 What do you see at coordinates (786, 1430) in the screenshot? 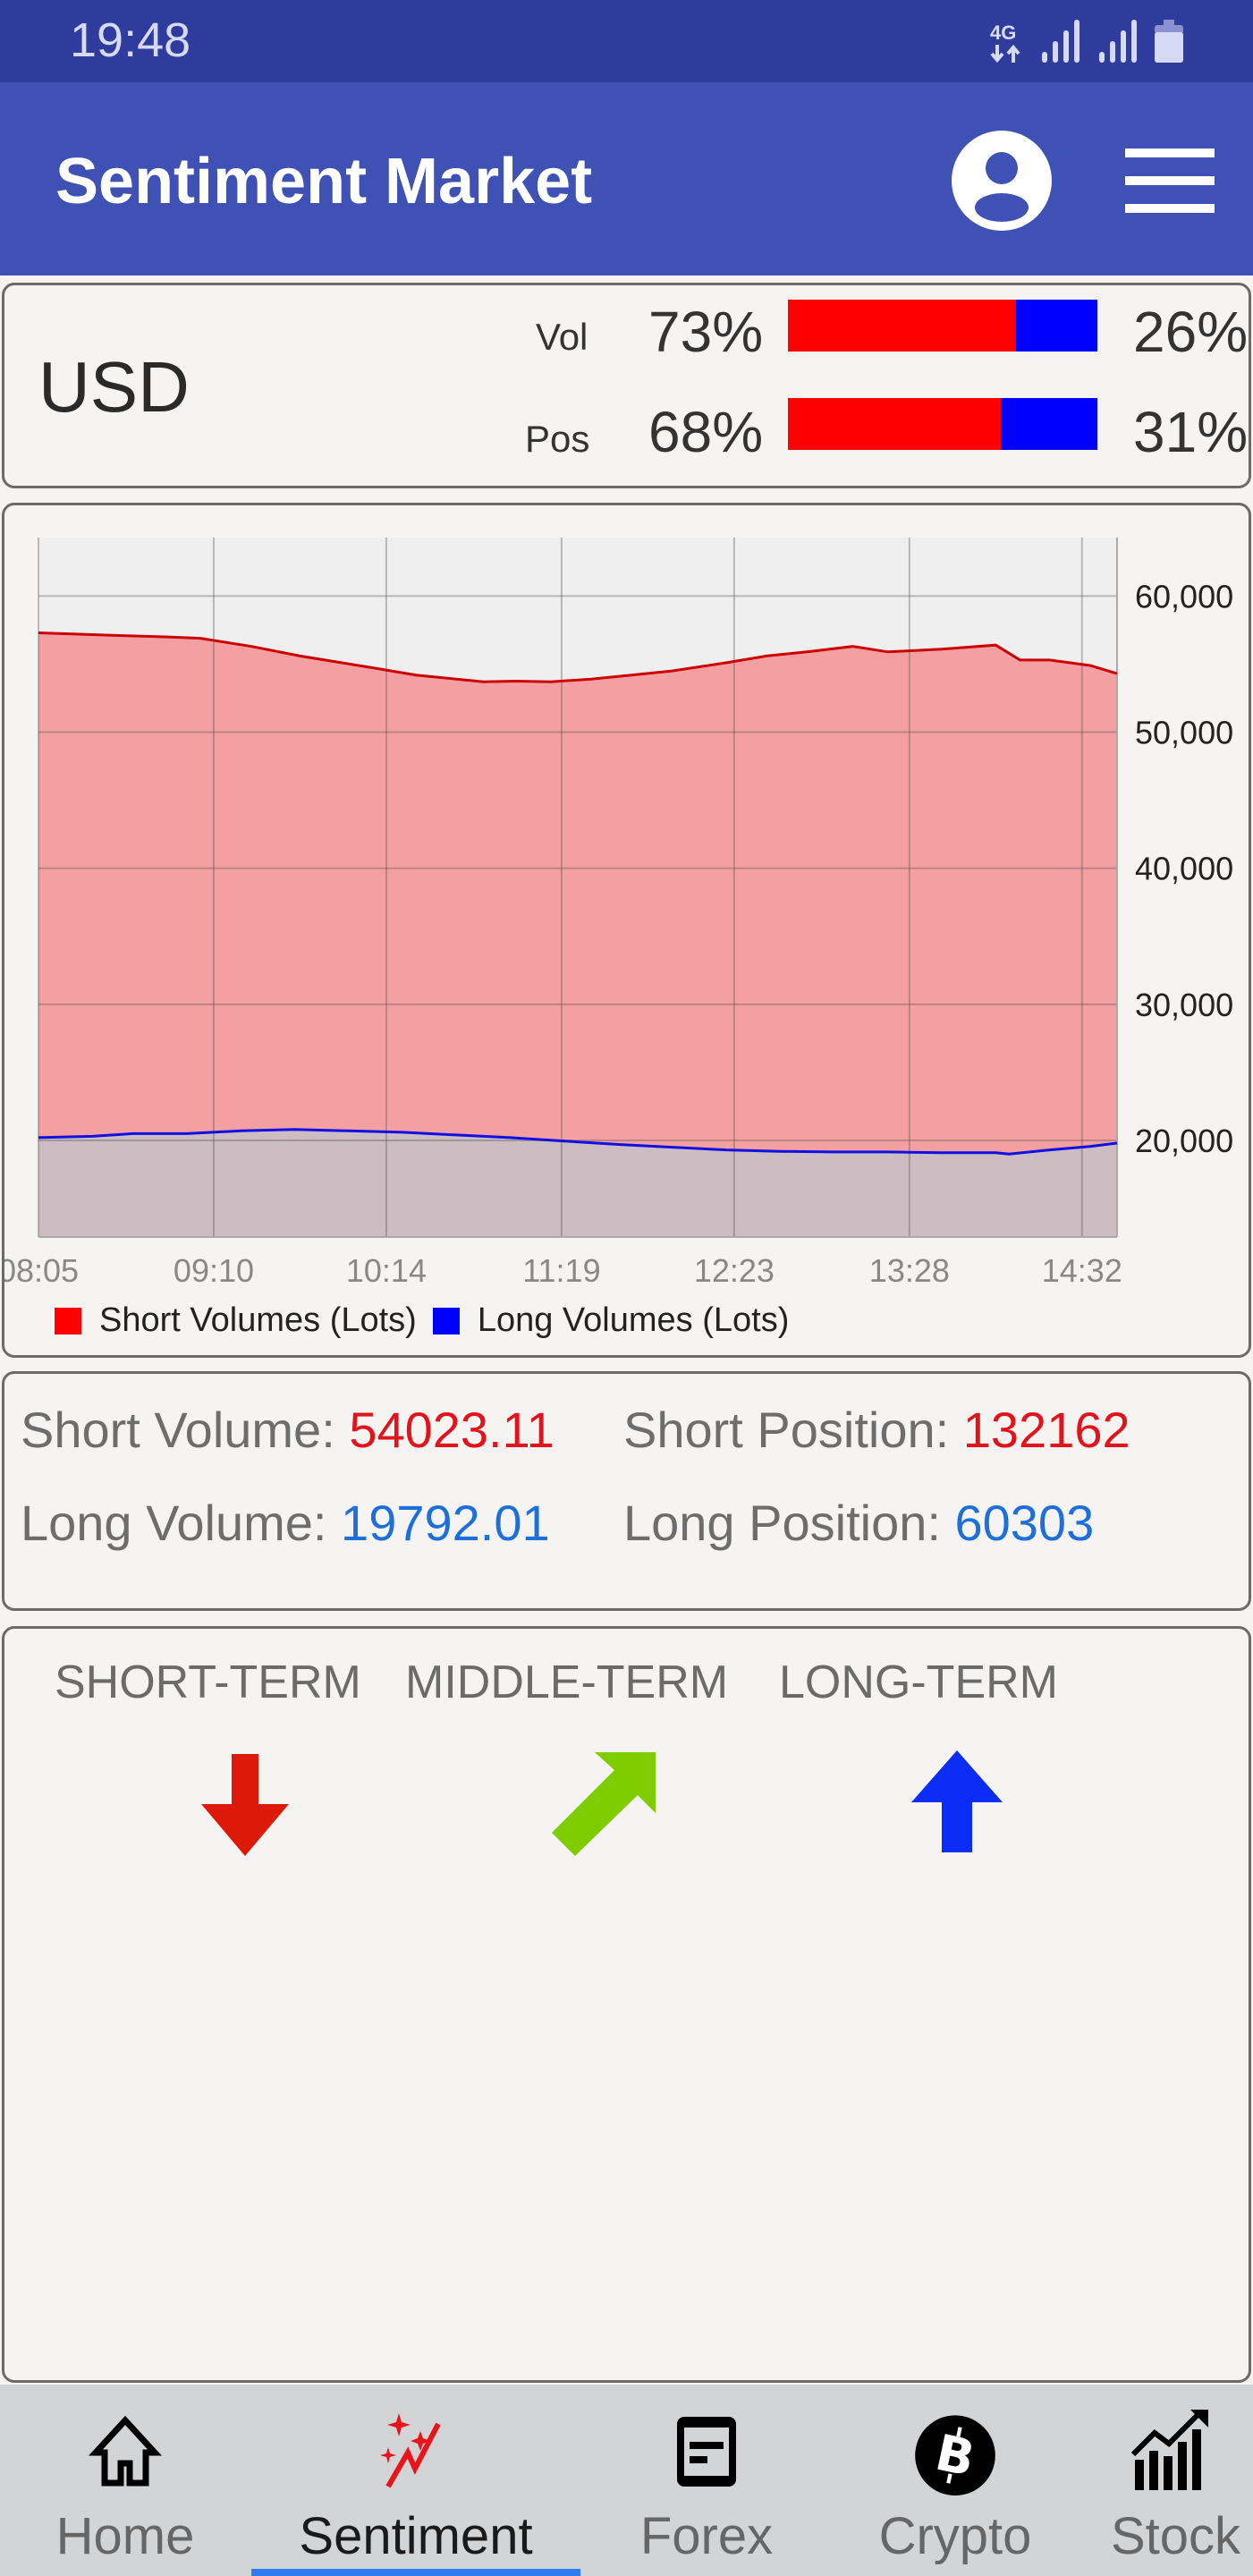
I see `short-position-label: Short Position:` at bounding box center [786, 1430].